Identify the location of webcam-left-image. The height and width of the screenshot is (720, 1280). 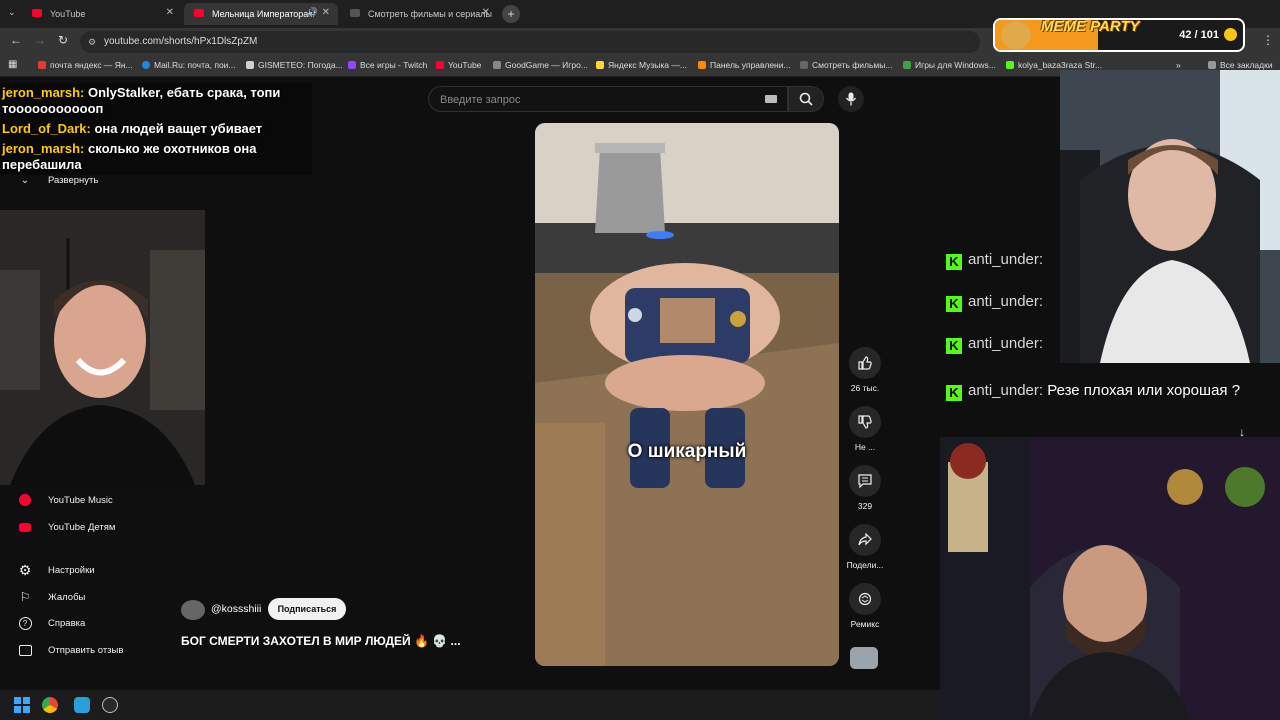
(102, 347).